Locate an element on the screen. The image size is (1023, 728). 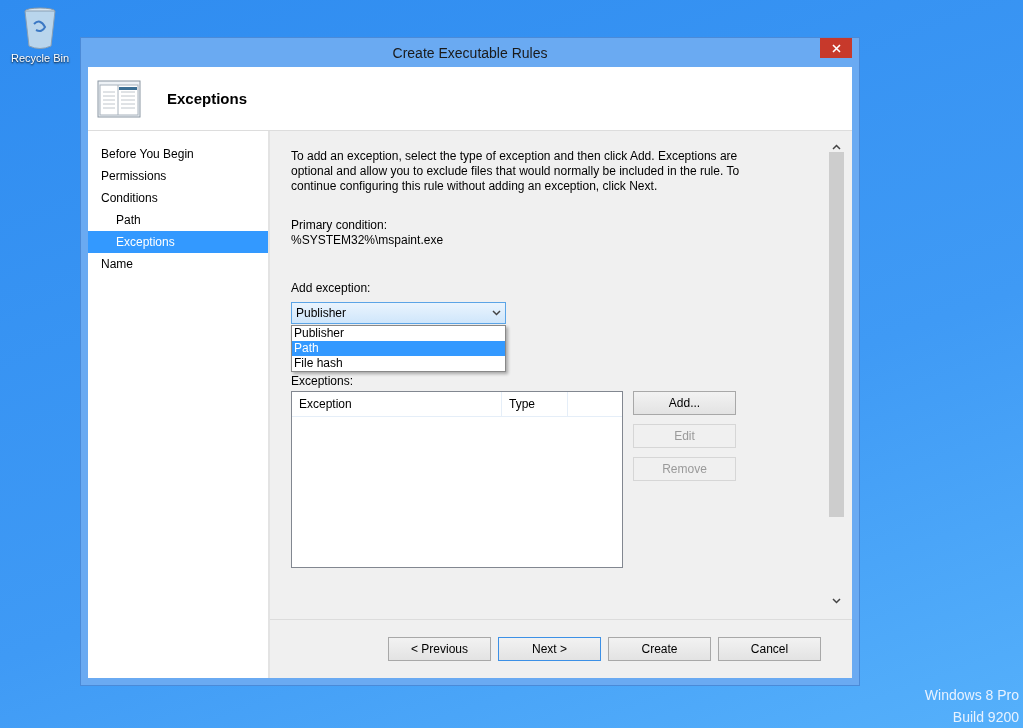
close-icon is located at coordinates (836, 48).